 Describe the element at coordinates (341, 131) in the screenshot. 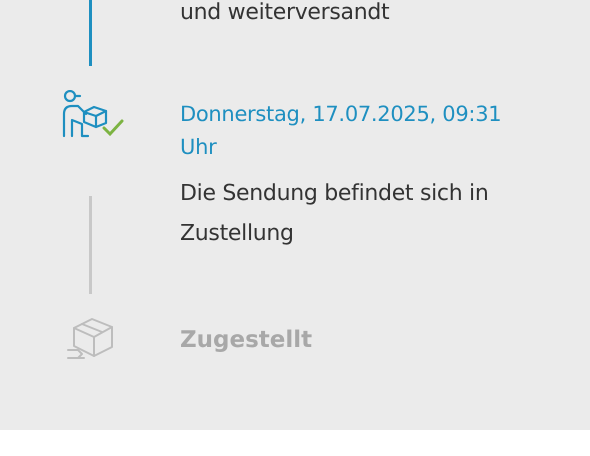

I see `event-date: Donnerstag, 17.07.2025, 09:31 Uhr` at that location.